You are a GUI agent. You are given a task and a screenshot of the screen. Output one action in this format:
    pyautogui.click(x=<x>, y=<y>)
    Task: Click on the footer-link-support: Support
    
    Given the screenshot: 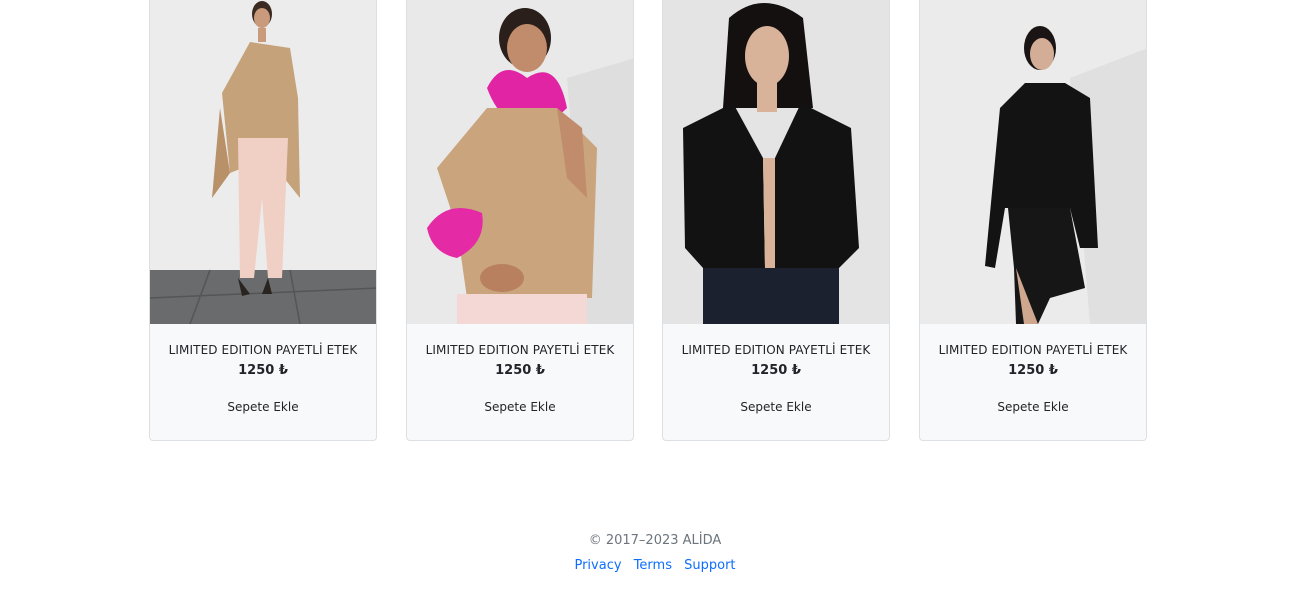 What is the action you would take?
    pyautogui.click(x=709, y=565)
    